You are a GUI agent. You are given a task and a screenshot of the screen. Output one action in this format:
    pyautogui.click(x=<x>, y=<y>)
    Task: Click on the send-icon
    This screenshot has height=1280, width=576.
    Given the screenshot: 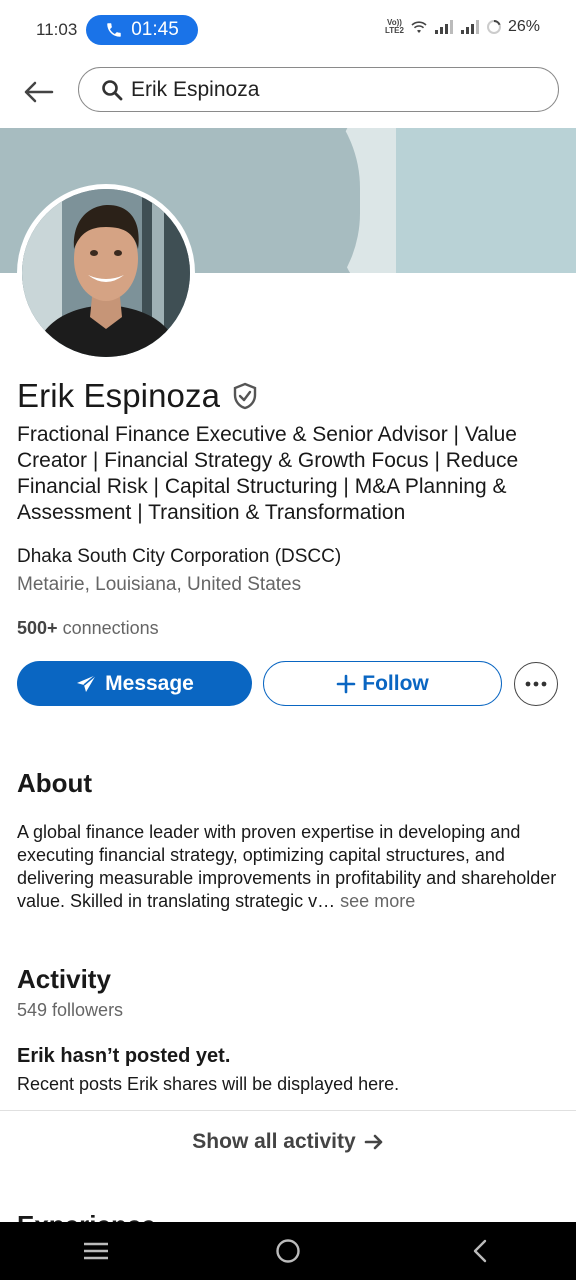 What is the action you would take?
    pyautogui.click(x=87, y=682)
    